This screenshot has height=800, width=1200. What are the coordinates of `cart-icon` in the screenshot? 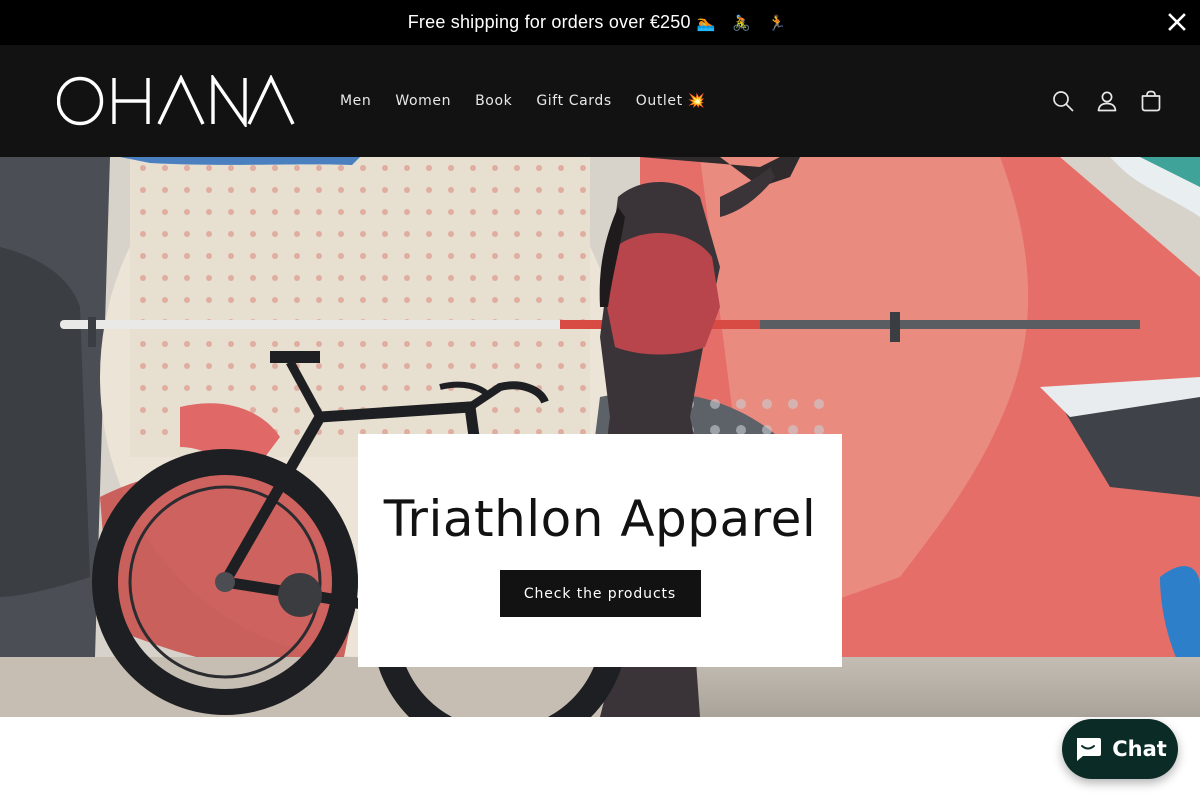 It's located at (1151, 101).